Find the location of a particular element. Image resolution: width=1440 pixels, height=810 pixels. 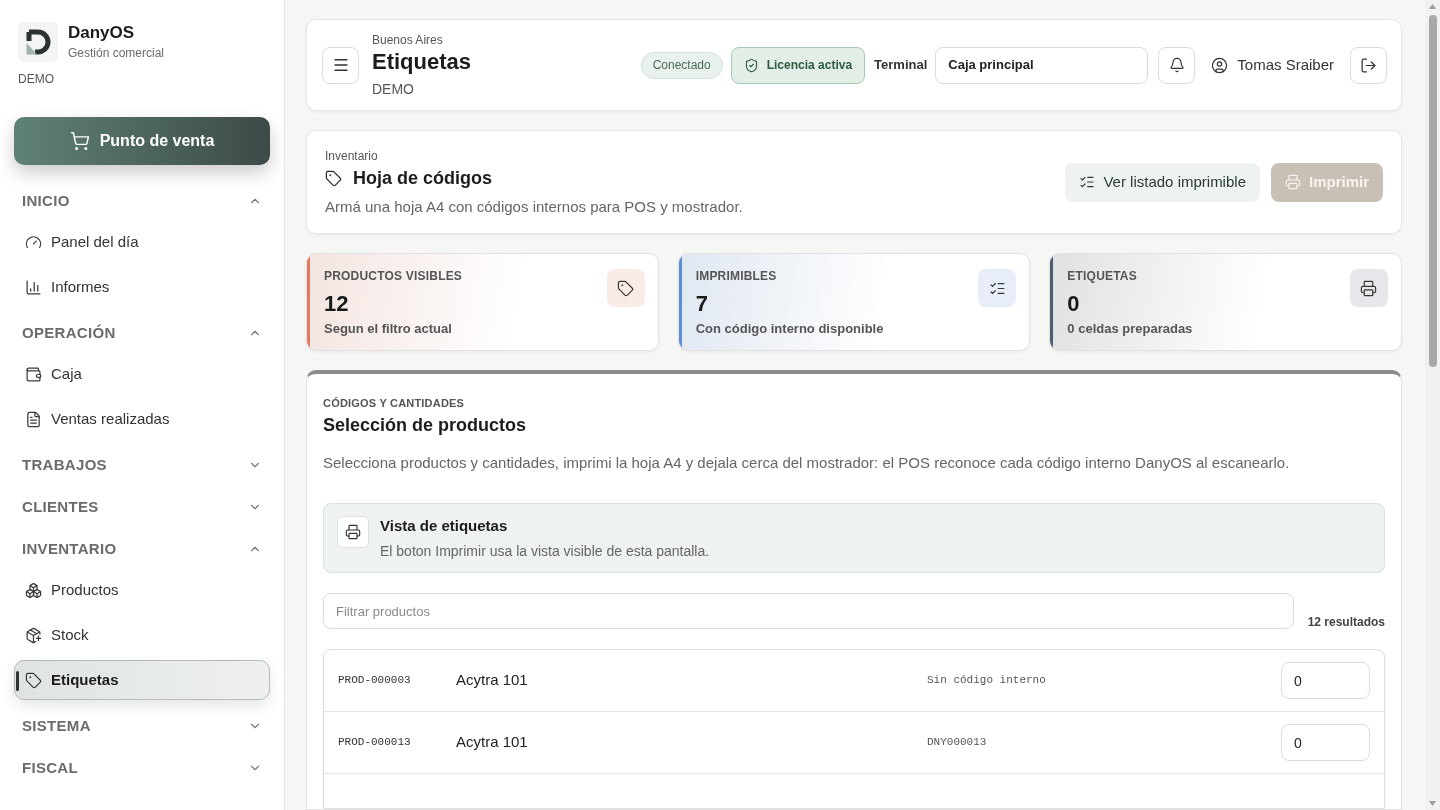

active-indicator is located at coordinates (17, 681).